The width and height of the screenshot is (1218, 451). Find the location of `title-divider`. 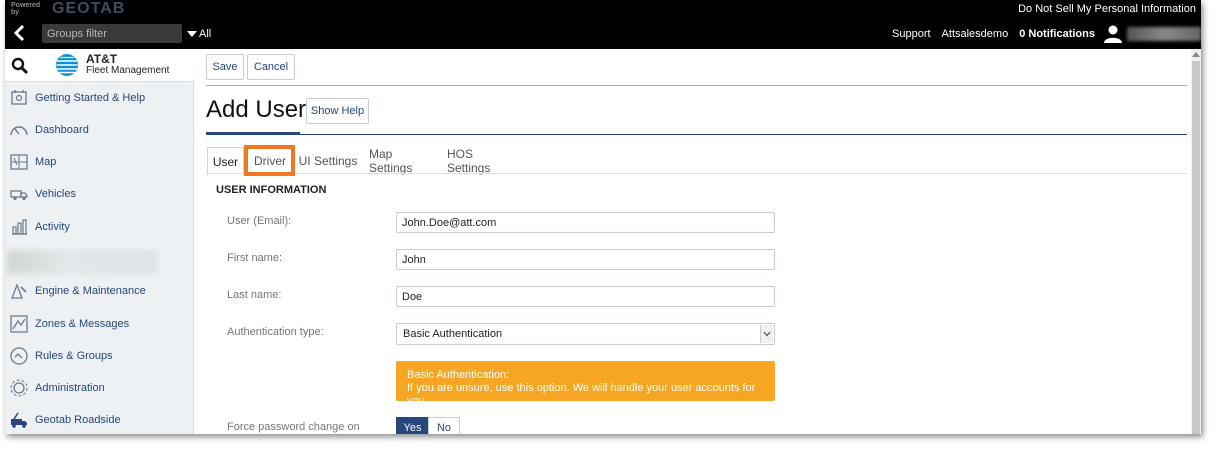

title-divider is located at coordinates (696, 134).